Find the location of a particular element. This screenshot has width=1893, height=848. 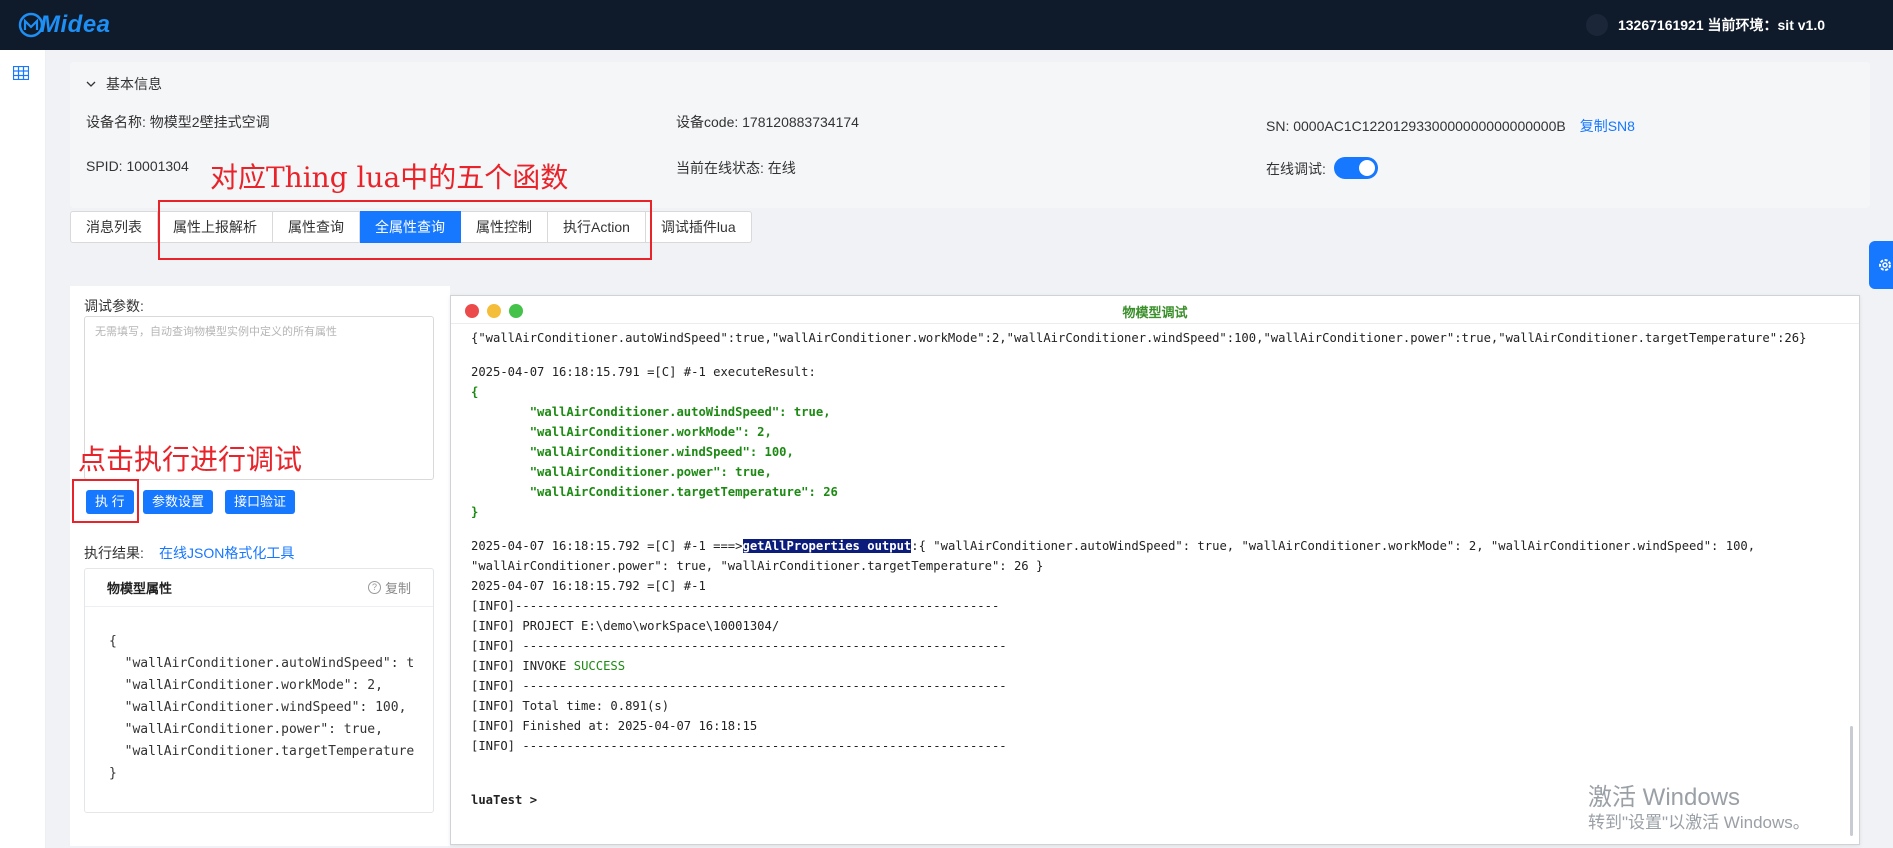

terminal-line: [INFO] Finished at: 2025-04-07 16:18:15 is located at coordinates (614, 726).